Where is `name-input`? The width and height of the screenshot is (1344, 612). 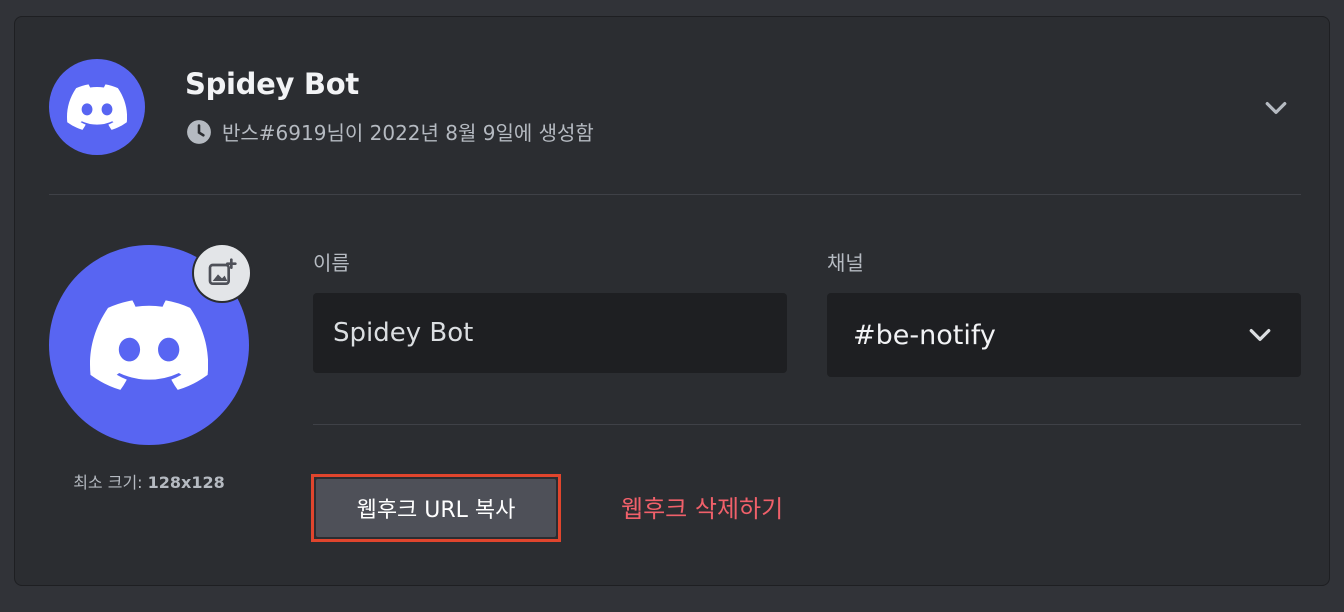 name-input is located at coordinates (550, 333).